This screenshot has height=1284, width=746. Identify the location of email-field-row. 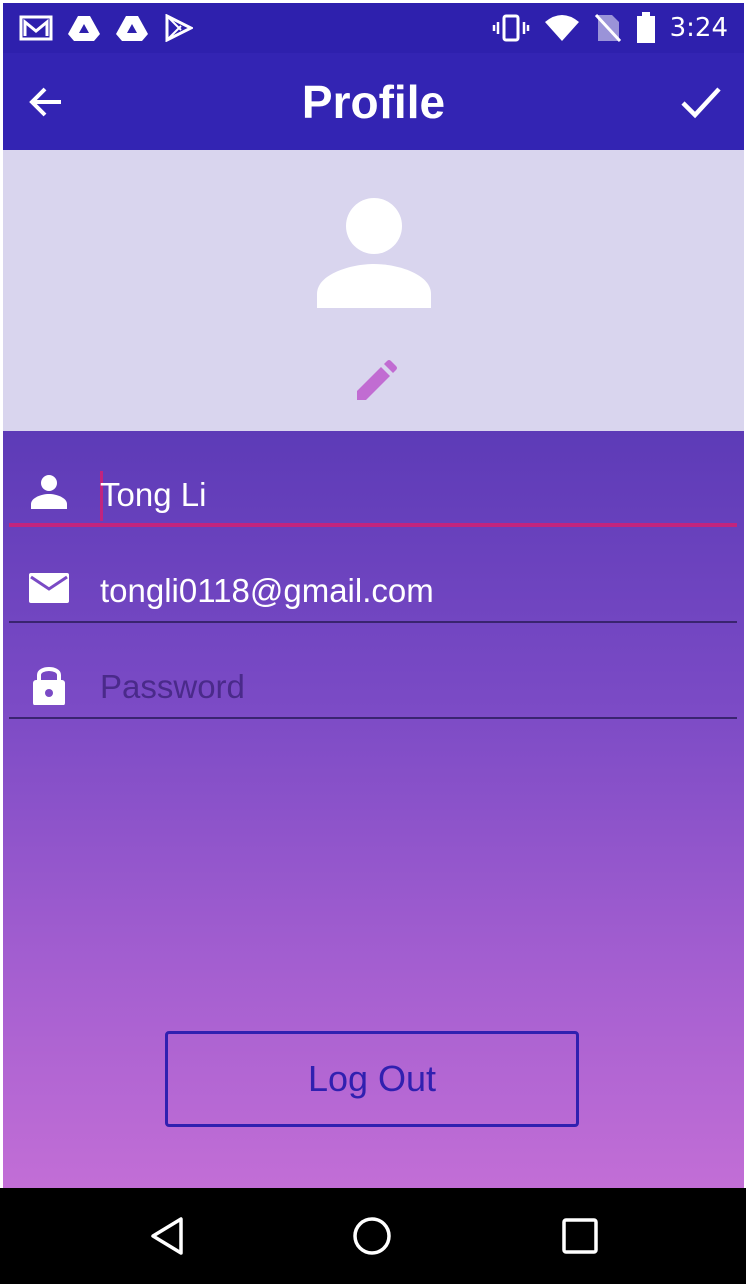
(373, 575).